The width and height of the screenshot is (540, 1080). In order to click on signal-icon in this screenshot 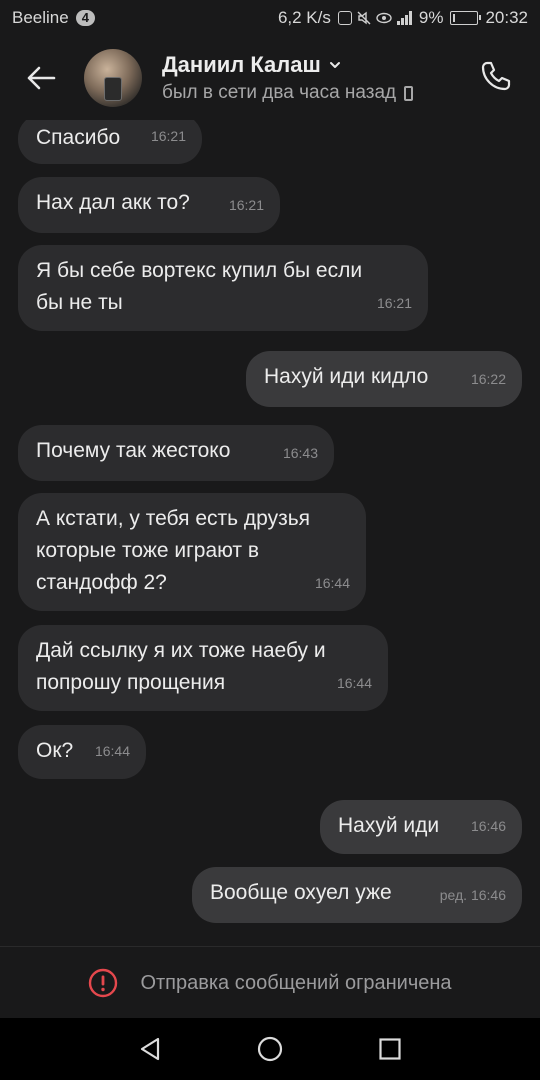, I will do `click(404, 18)`.